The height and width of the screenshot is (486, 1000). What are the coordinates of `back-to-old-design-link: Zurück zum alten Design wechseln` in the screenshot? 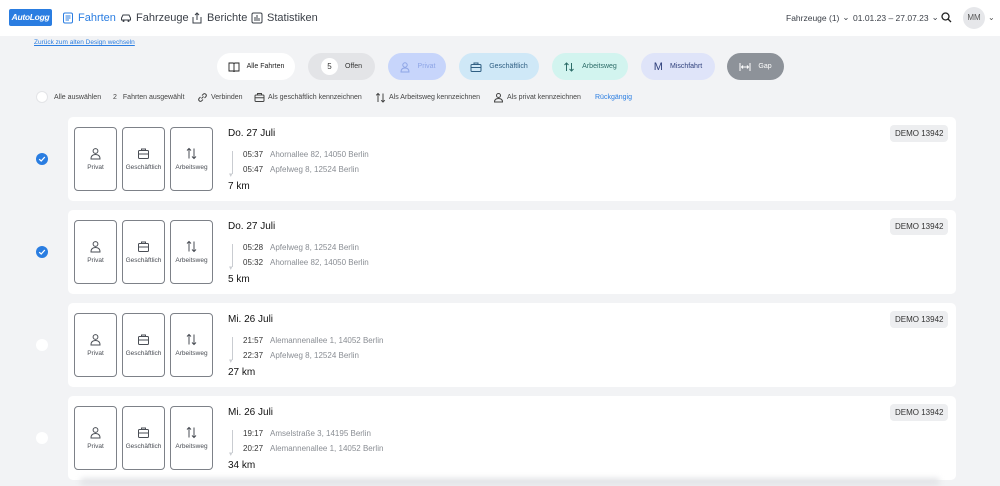 It's located at (84, 42).